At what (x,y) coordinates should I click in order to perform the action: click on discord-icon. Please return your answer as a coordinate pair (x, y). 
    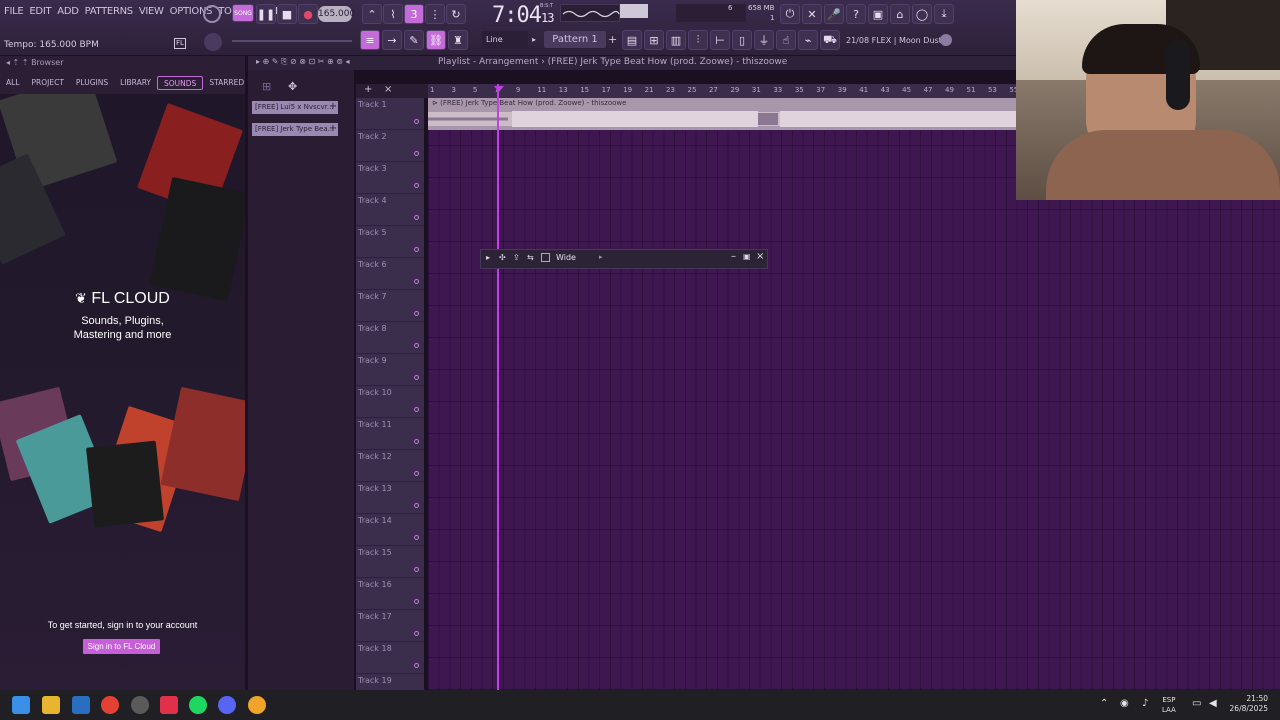
    Looking at the image, I should click on (227, 705).